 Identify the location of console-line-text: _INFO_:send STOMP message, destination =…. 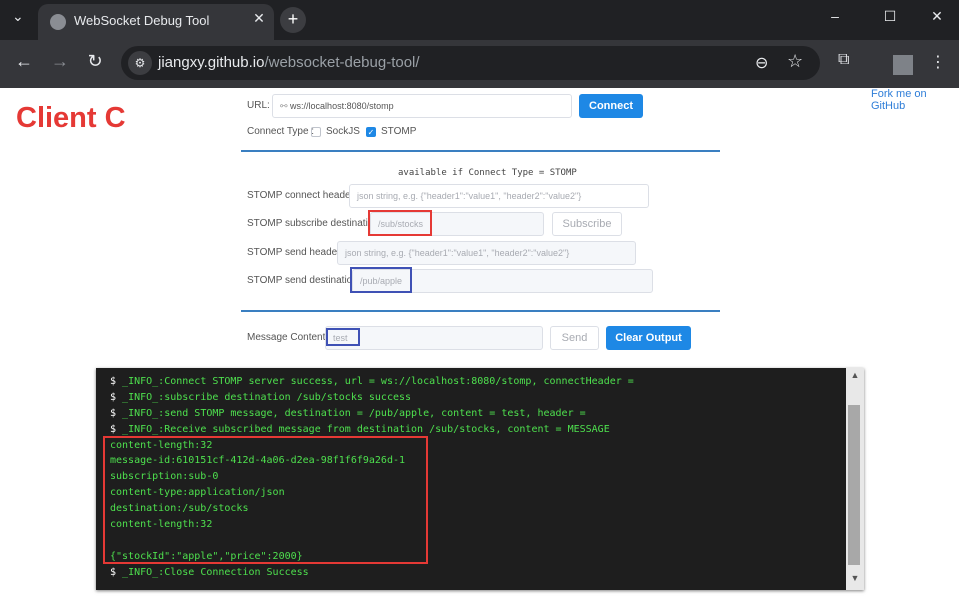
(354, 413).